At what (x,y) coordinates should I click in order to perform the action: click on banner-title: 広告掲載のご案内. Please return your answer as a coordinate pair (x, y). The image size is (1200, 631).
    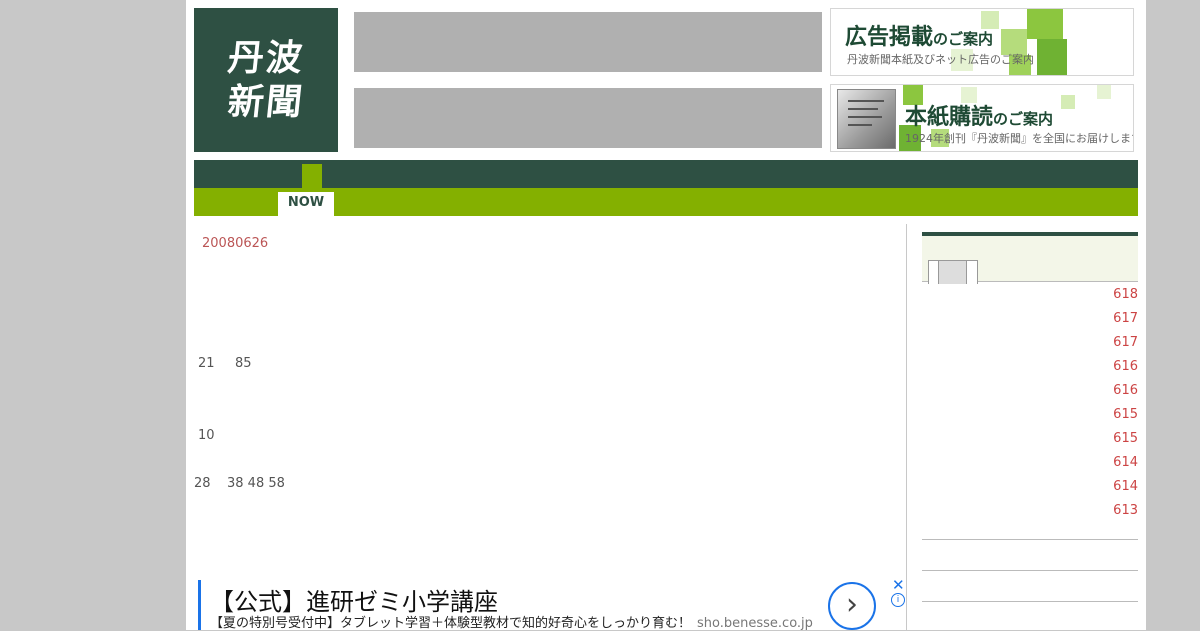
    Looking at the image, I should click on (919, 35).